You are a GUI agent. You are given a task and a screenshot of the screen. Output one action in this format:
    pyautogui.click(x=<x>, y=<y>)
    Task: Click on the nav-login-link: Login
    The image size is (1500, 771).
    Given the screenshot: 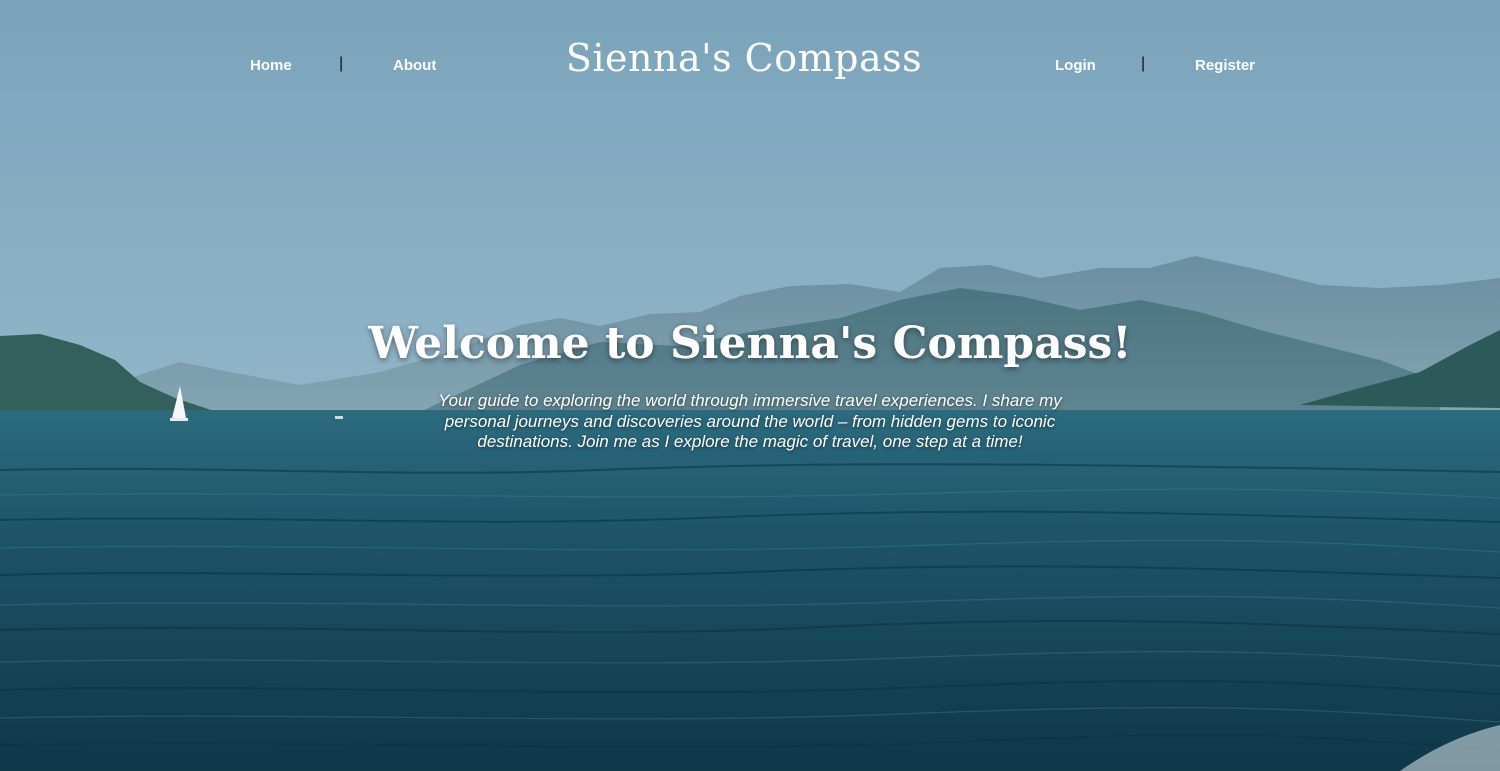 What is the action you would take?
    pyautogui.click(x=1075, y=65)
    